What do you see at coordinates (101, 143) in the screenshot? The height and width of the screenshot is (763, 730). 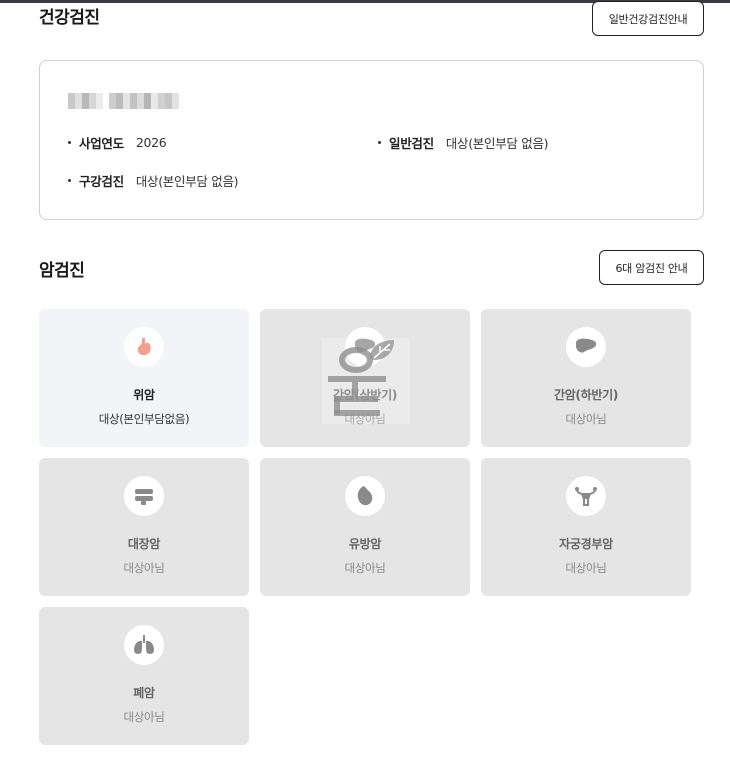 I see `year-label: 사업연도` at bounding box center [101, 143].